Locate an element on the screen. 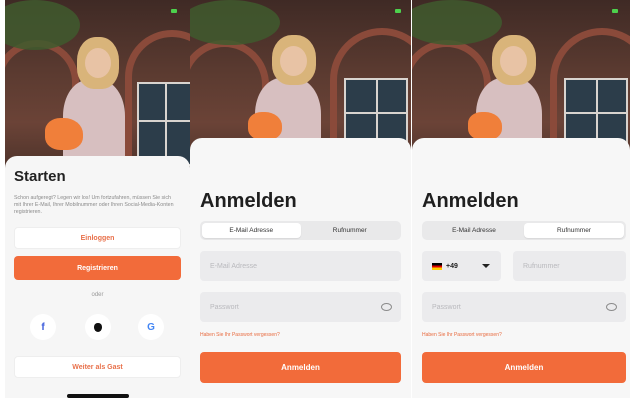 The width and height of the screenshot is (633, 398). google-login-button: G is located at coordinates (151, 327).